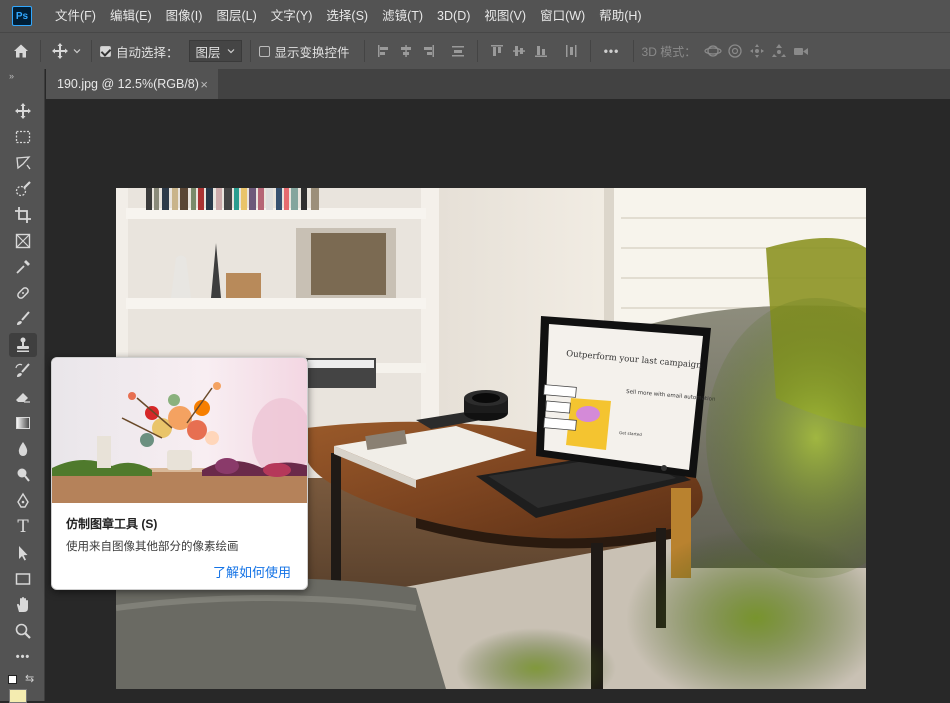 The height and width of the screenshot is (703, 950). Describe the element at coordinates (23, 527) in the screenshot. I see `type-tool-icon: T` at that location.